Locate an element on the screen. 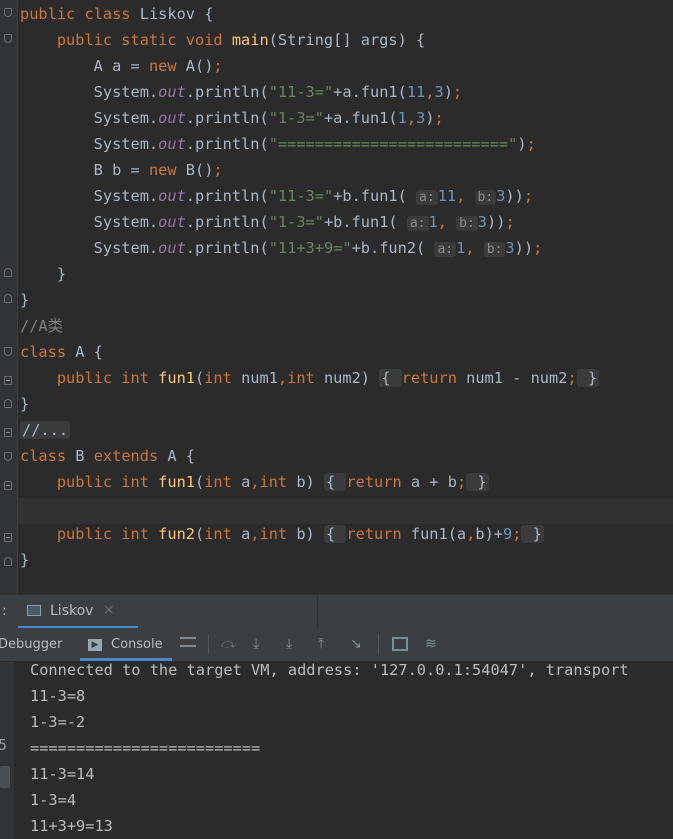  soft-wrap-icon is located at coordinates (5, 777).